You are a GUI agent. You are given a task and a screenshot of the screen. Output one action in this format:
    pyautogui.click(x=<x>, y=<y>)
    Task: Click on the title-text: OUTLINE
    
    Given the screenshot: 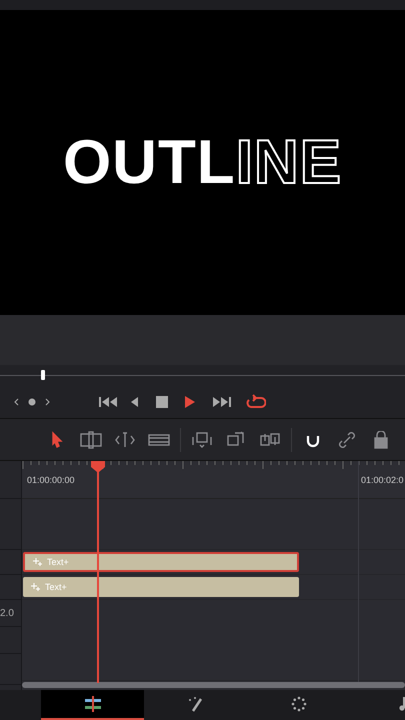 What is the action you would take?
    pyautogui.click(x=202, y=162)
    